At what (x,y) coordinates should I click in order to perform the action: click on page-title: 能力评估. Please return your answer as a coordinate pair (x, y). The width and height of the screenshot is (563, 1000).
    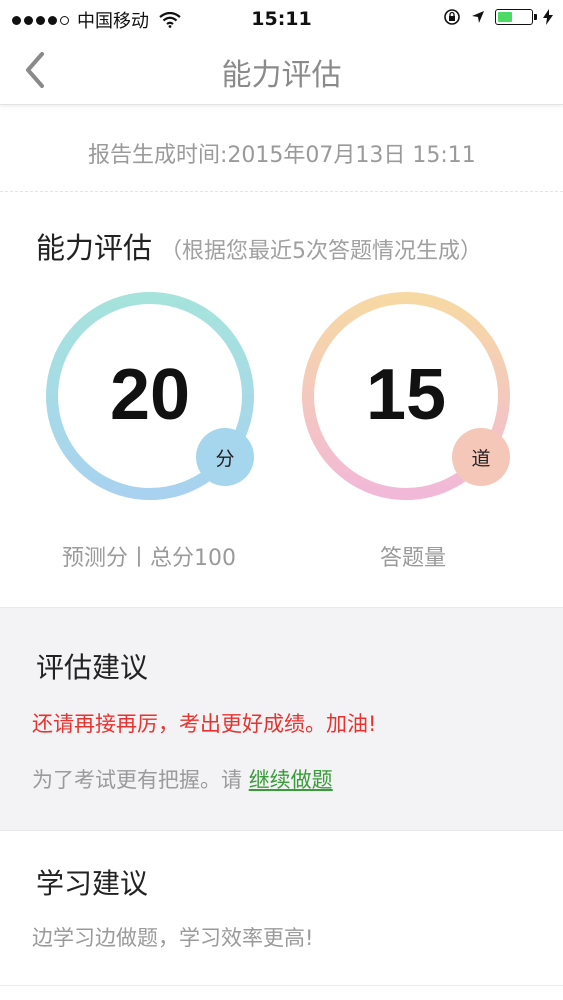
    Looking at the image, I should click on (281, 75).